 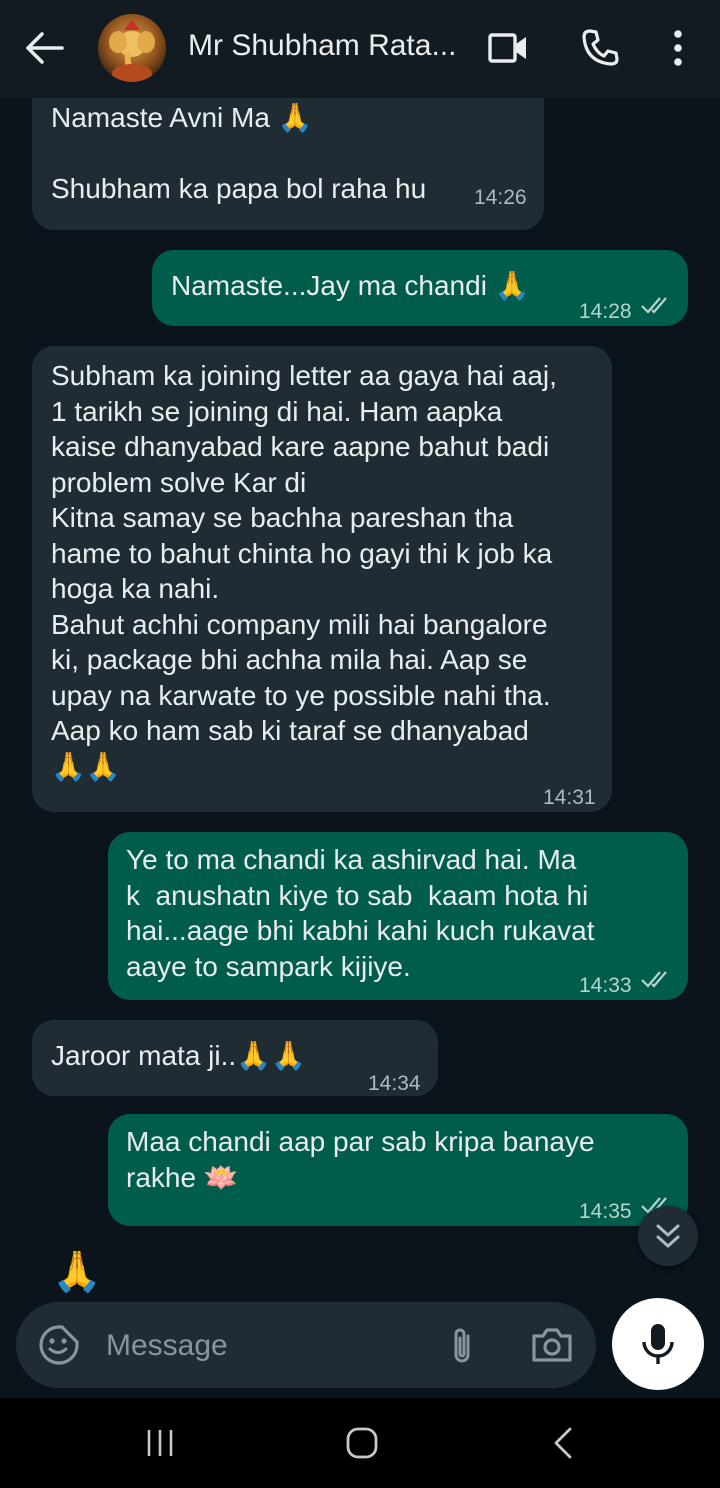 I want to click on message-compose-bar, so click(x=306, y=1345).